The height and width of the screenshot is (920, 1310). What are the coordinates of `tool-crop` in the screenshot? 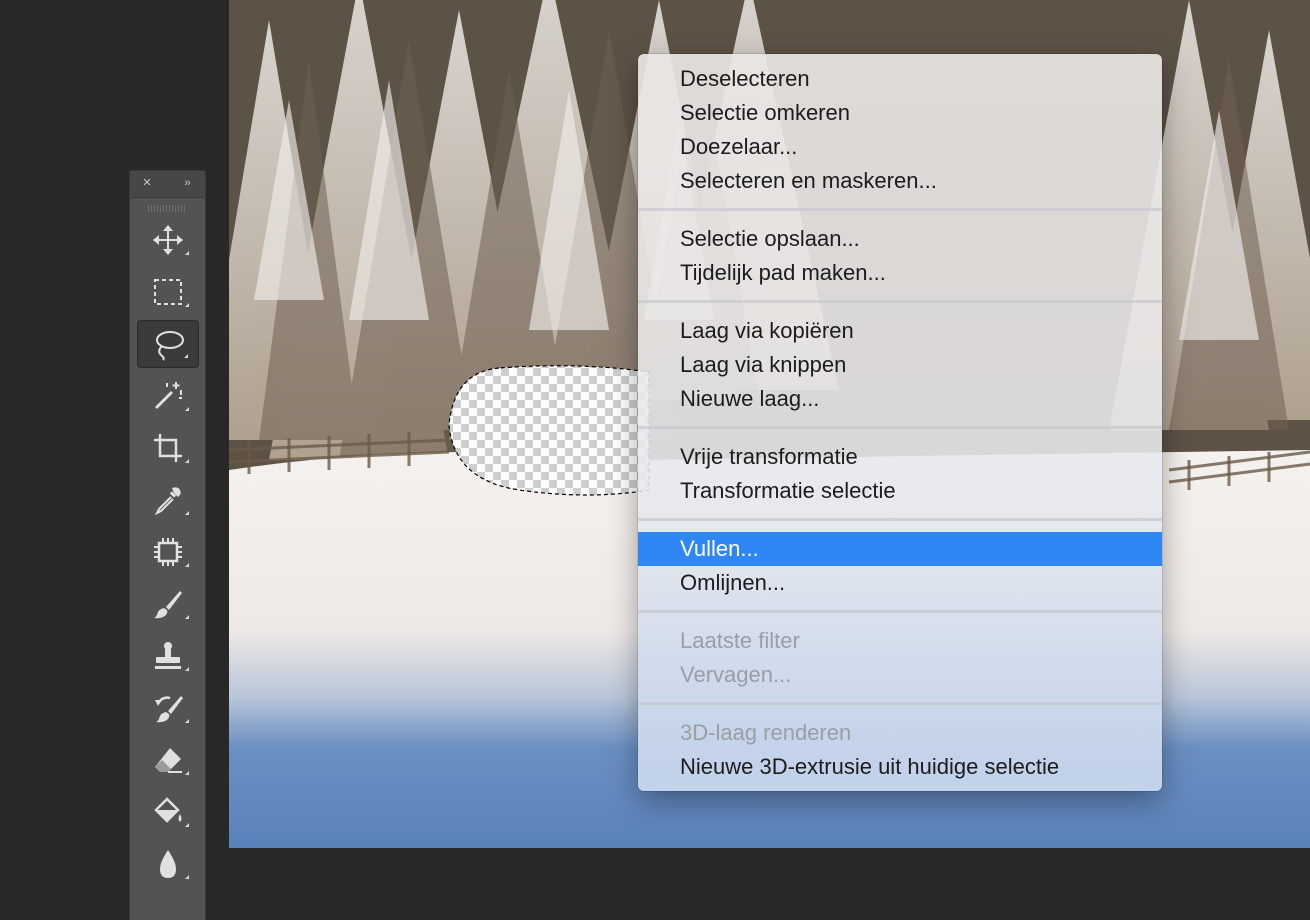 It's located at (168, 448).